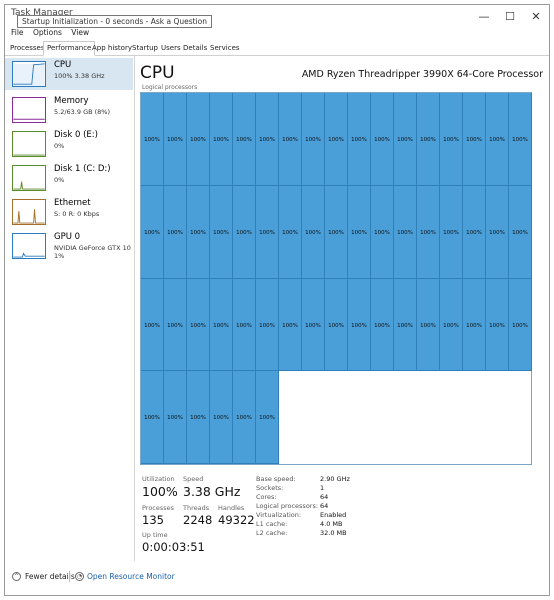  Describe the element at coordinates (71, 101) in the screenshot. I see `sidebar-item-label: Memory` at that location.